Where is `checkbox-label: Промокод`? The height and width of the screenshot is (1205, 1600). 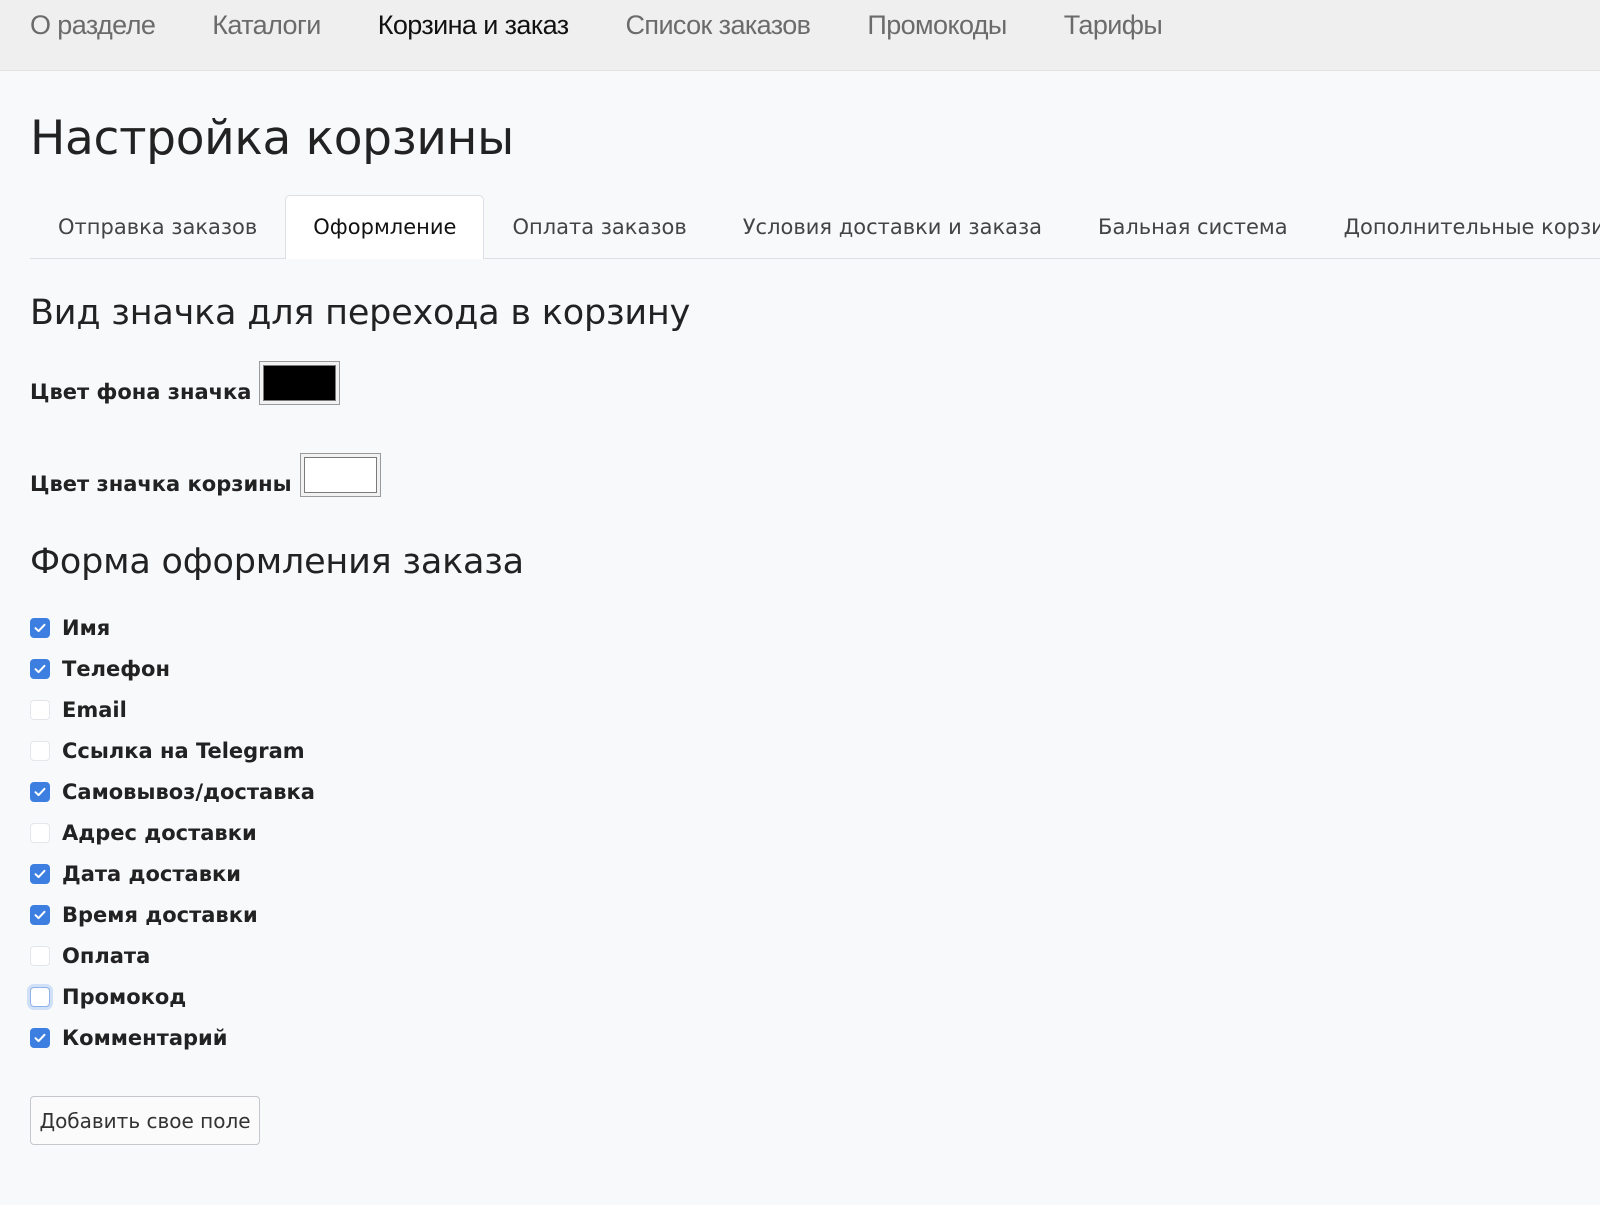 checkbox-label: Промокод is located at coordinates (124, 996).